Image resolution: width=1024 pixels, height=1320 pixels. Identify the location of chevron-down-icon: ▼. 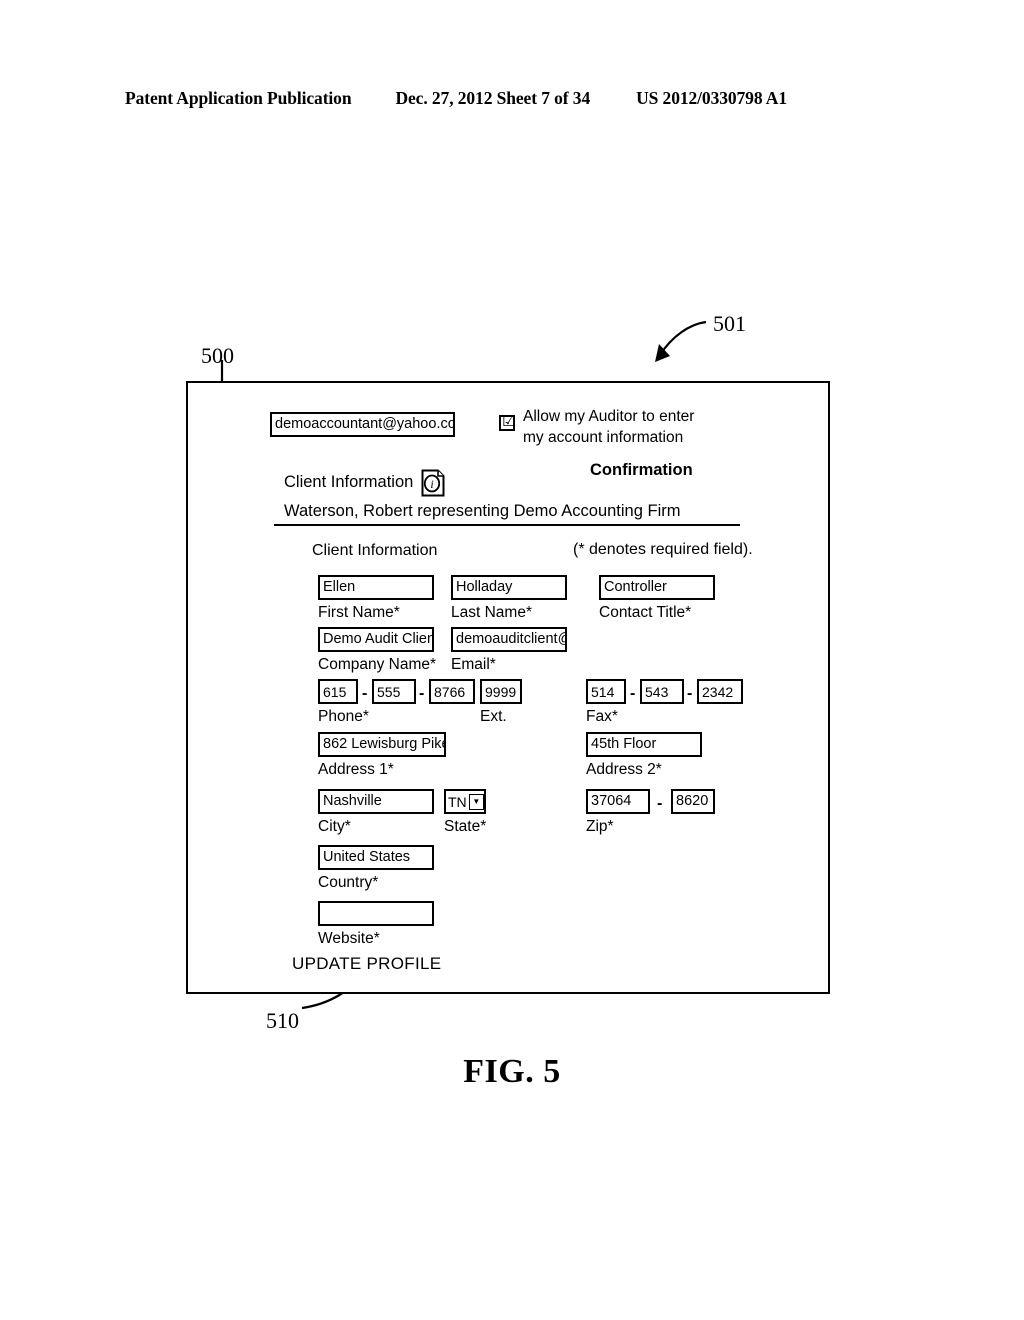
(476, 801).